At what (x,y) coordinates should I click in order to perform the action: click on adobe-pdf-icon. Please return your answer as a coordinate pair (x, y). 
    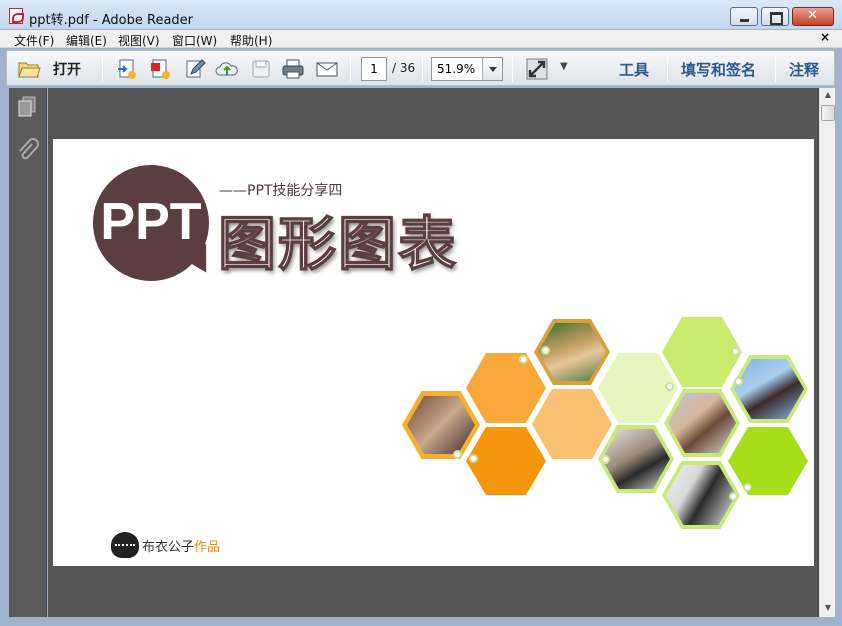
    Looking at the image, I should click on (16, 16).